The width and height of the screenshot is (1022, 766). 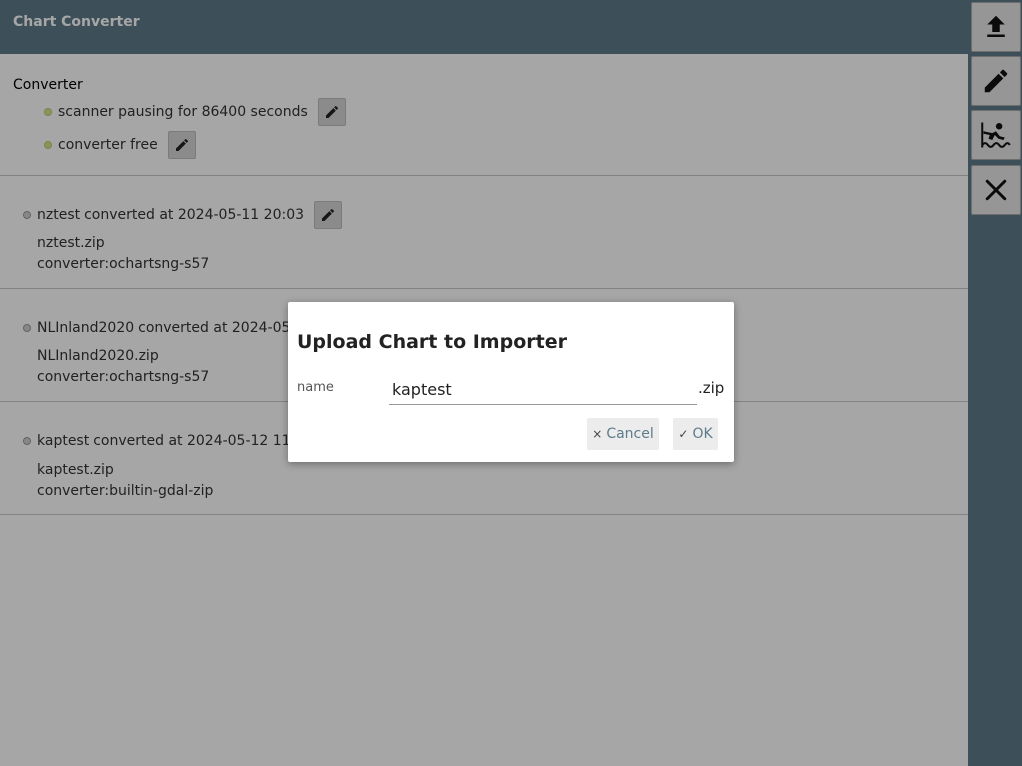 I want to click on name-suffix: .zip, so click(x=711, y=388).